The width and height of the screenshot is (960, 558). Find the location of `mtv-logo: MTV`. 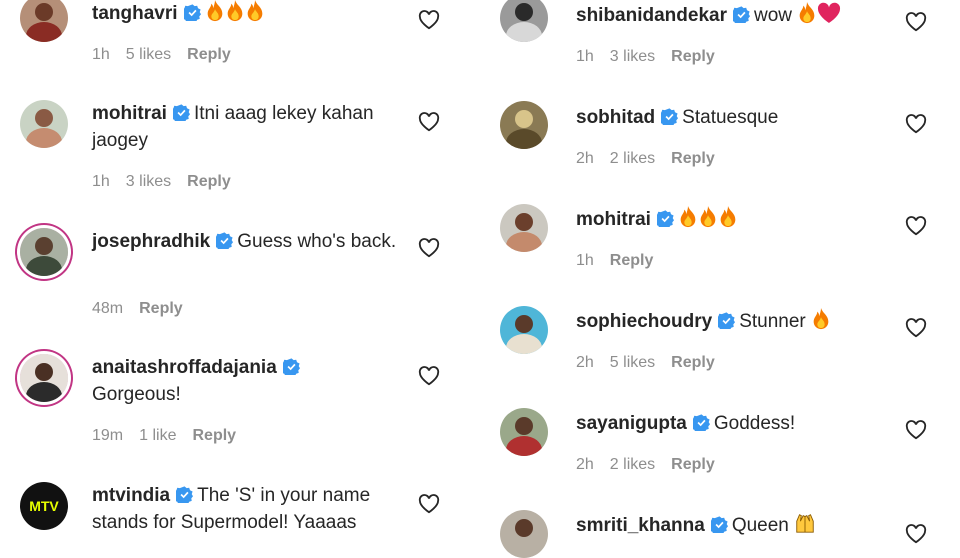

mtv-logo: MTV is located at coordinates (44, 506).